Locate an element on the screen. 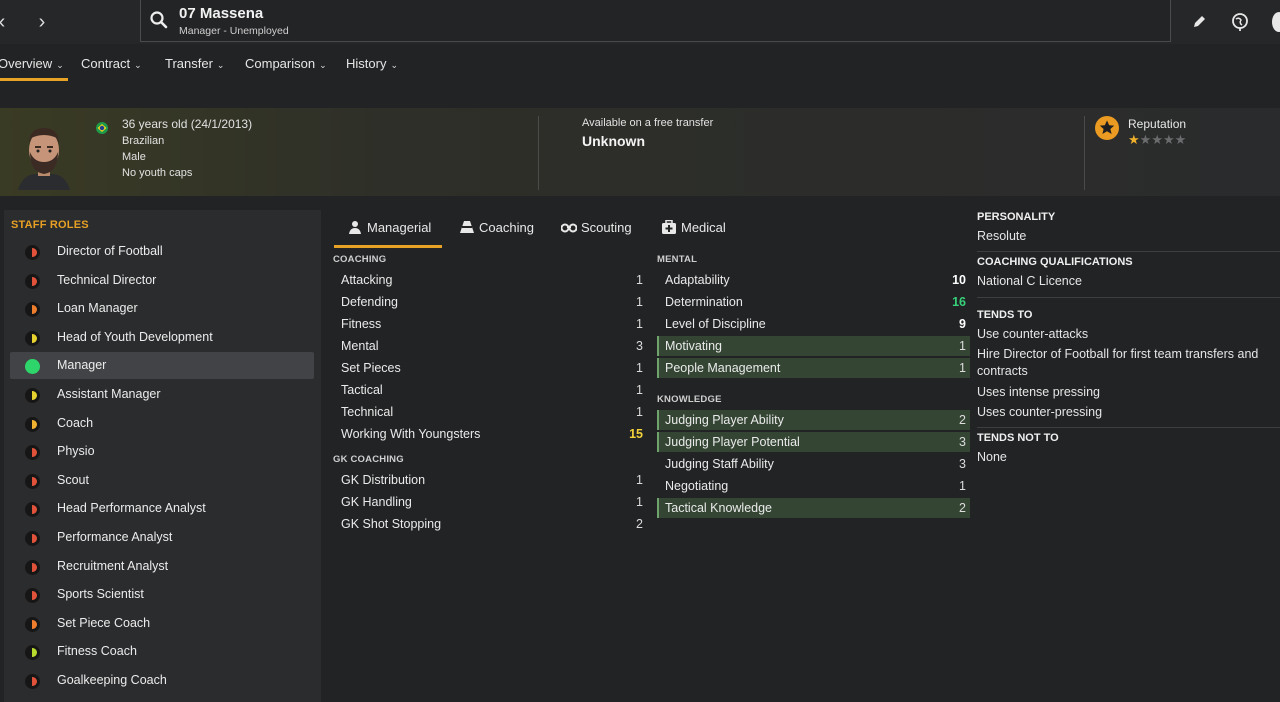 The width and height of the screenshot is (1280, 702). active-attr-tab-underline is located at coordinates (388, 246).